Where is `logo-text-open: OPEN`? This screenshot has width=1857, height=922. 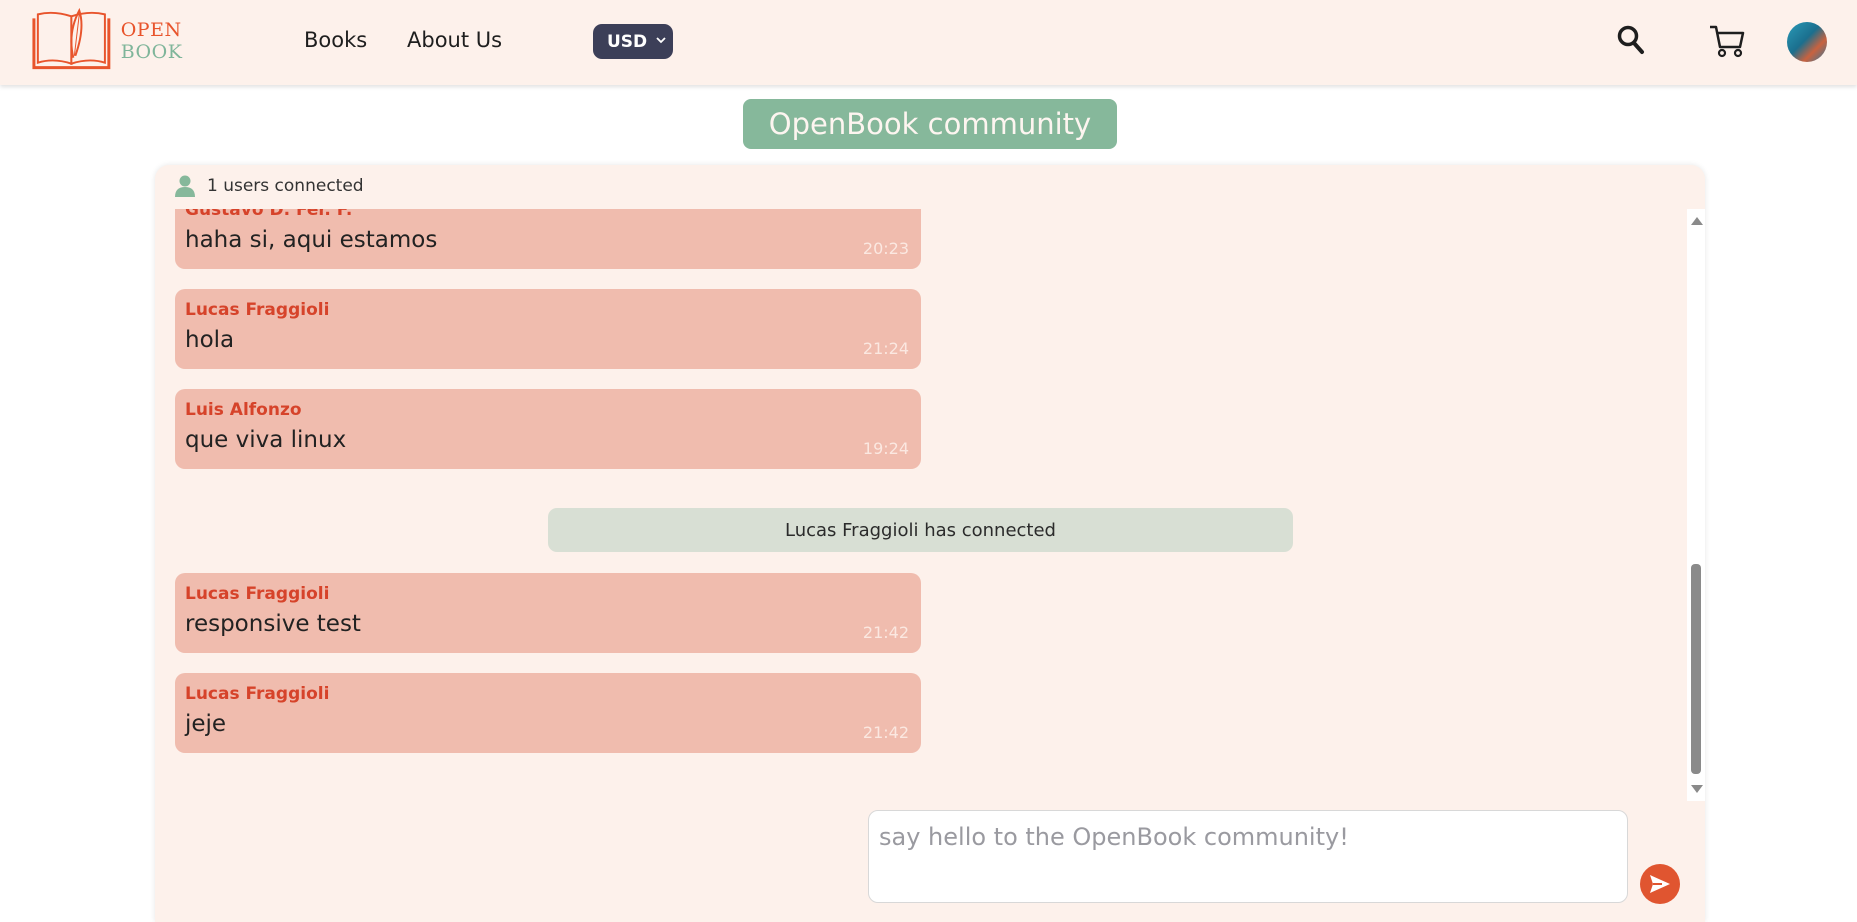
logo-text-open: OPEN is located at coordinates (151, 30).